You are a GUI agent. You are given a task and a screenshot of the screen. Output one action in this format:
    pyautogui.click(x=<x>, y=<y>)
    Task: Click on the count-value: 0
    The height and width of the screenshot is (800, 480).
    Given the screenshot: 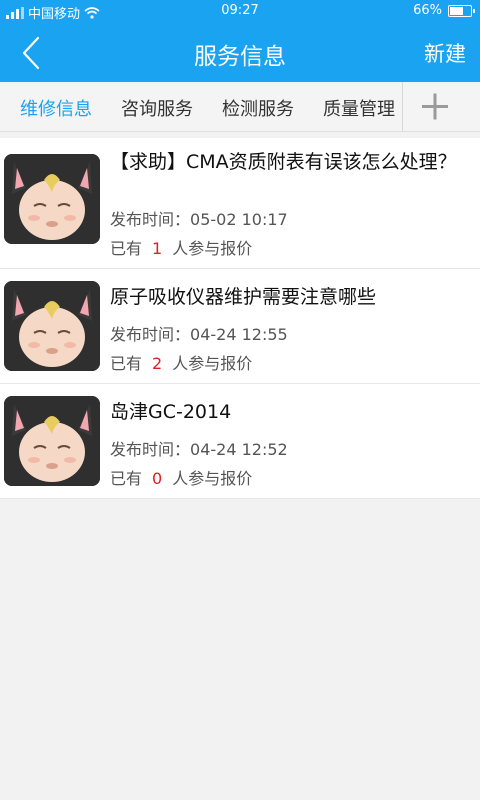 What is the action you would take?
    pyautogui.click(x=157, y=478)
    